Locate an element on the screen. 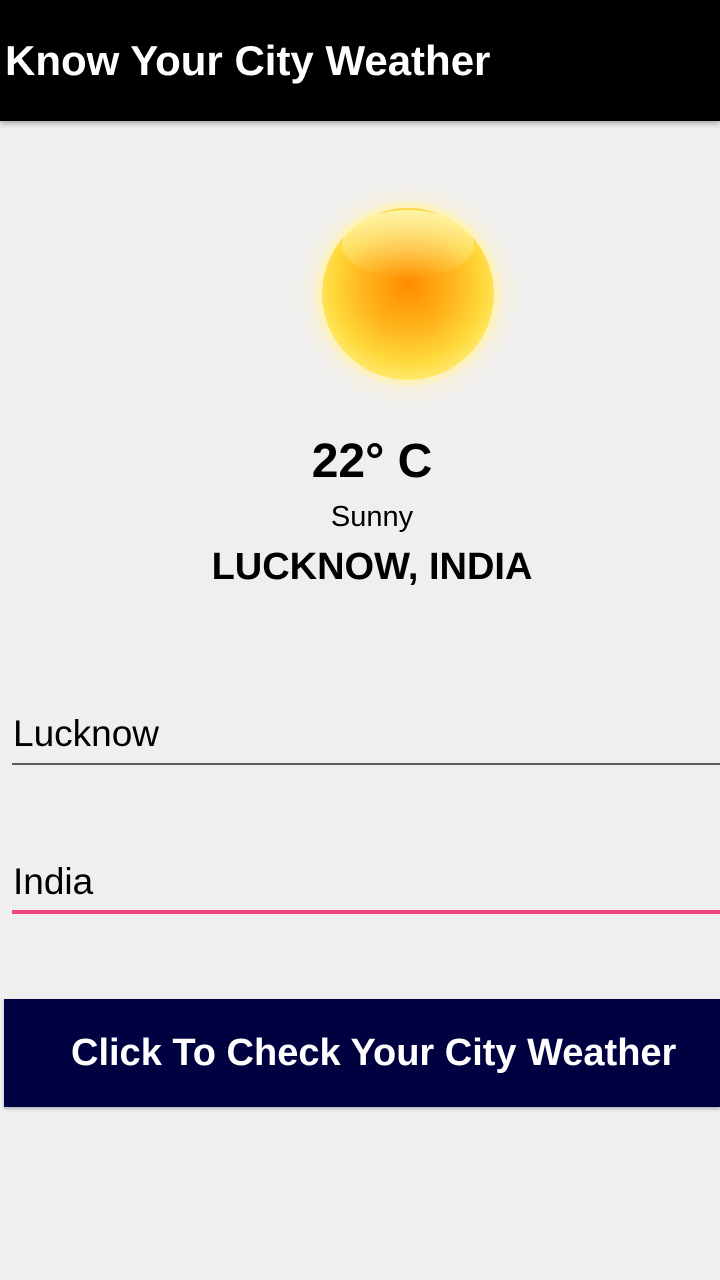  country-input-underline is located at coordinates (366, 912).